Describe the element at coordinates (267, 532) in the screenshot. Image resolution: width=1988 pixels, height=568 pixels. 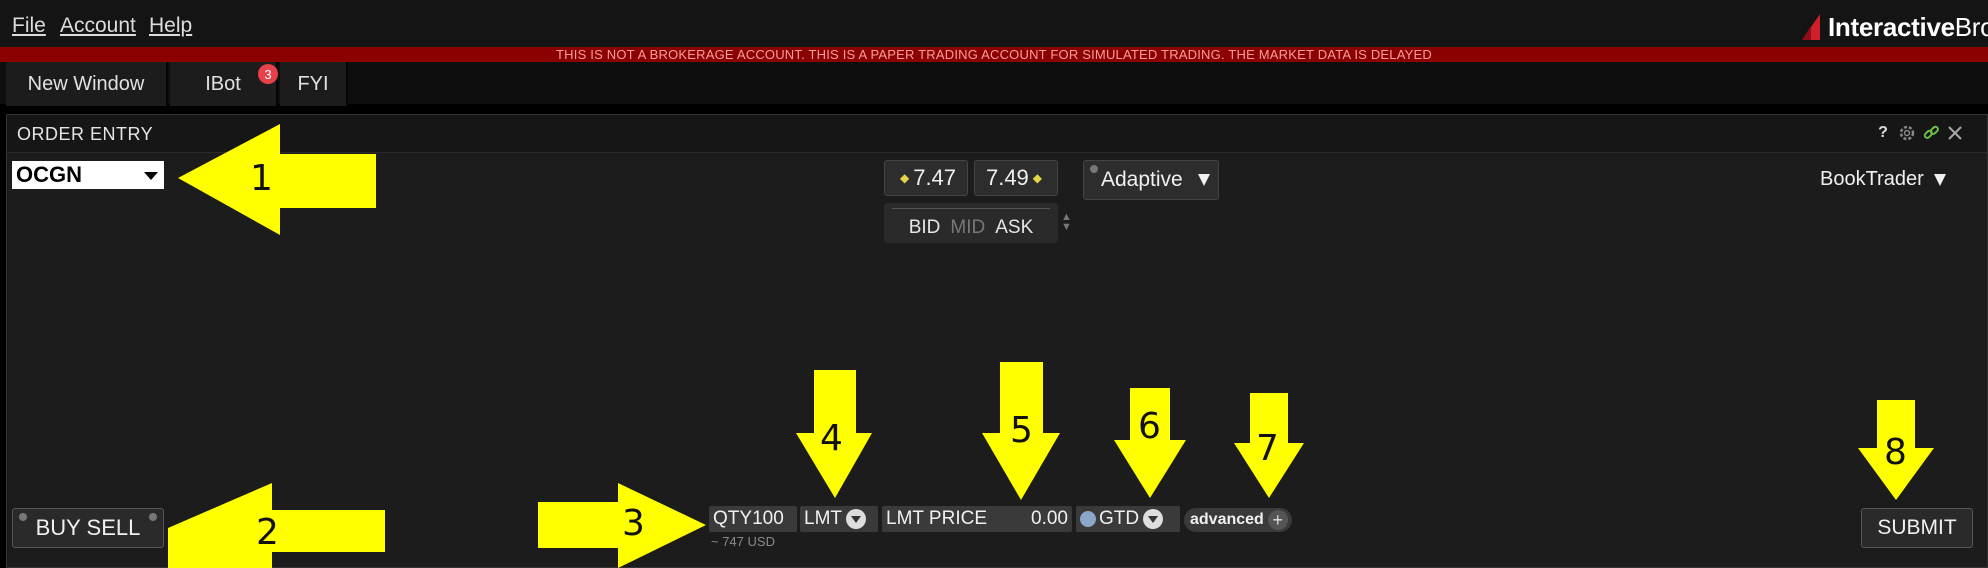
I see `annotation-label-2: 2` at that location.